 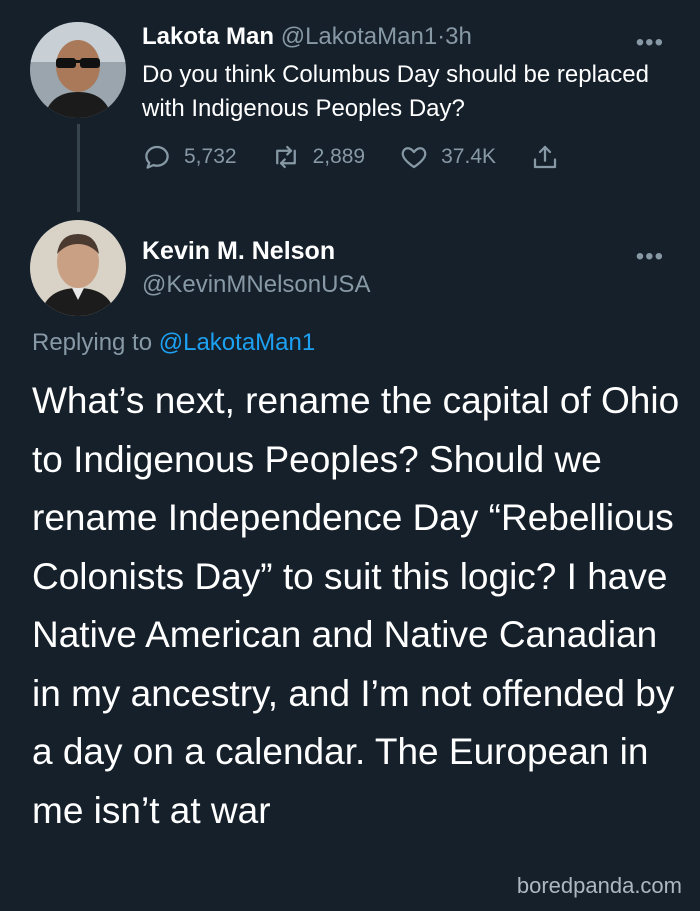 What do you see at coordinates (285, 157) in the screenshot?
I see `retweet-icon` at bounding box center [285, 157].